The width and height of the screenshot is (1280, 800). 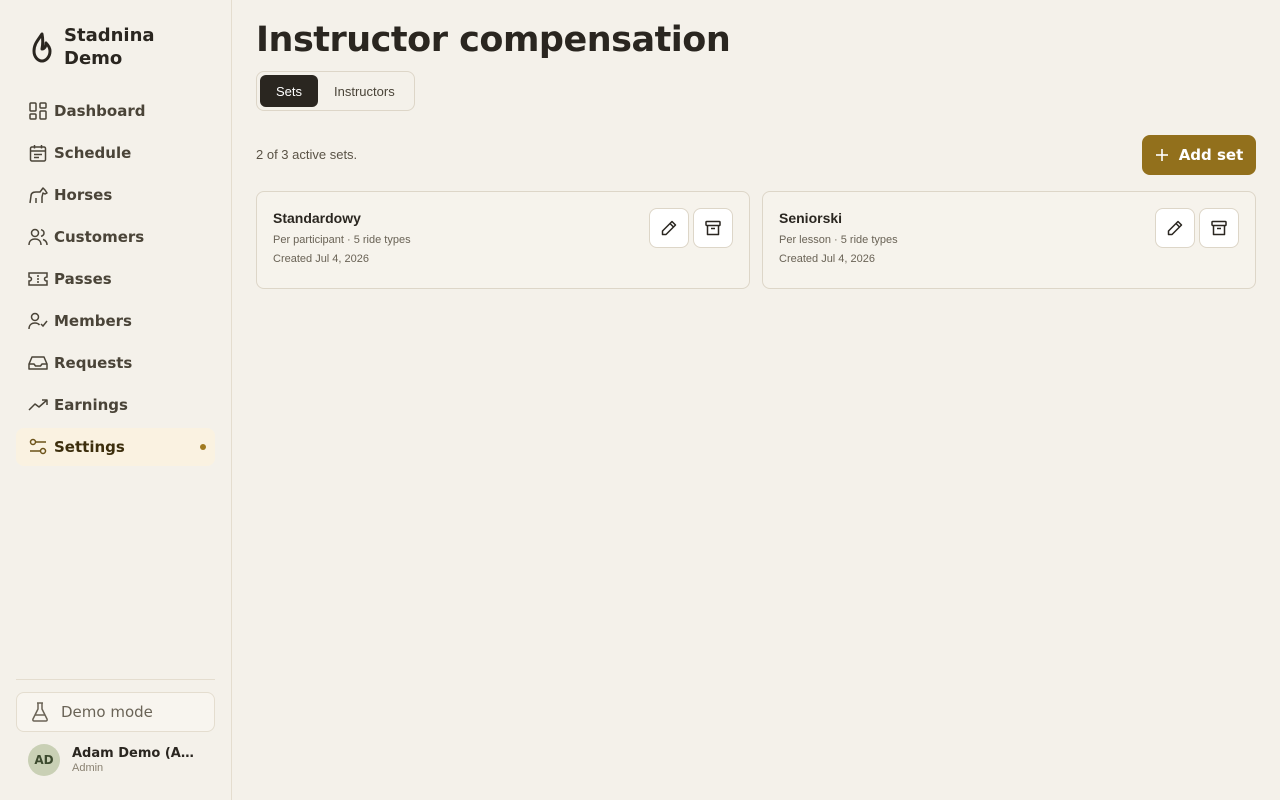 What do you see at coordinates (100, 111) in the screenshot?
I see `sidebar-item-label: Dashboard` at bounding box center [100, 111].